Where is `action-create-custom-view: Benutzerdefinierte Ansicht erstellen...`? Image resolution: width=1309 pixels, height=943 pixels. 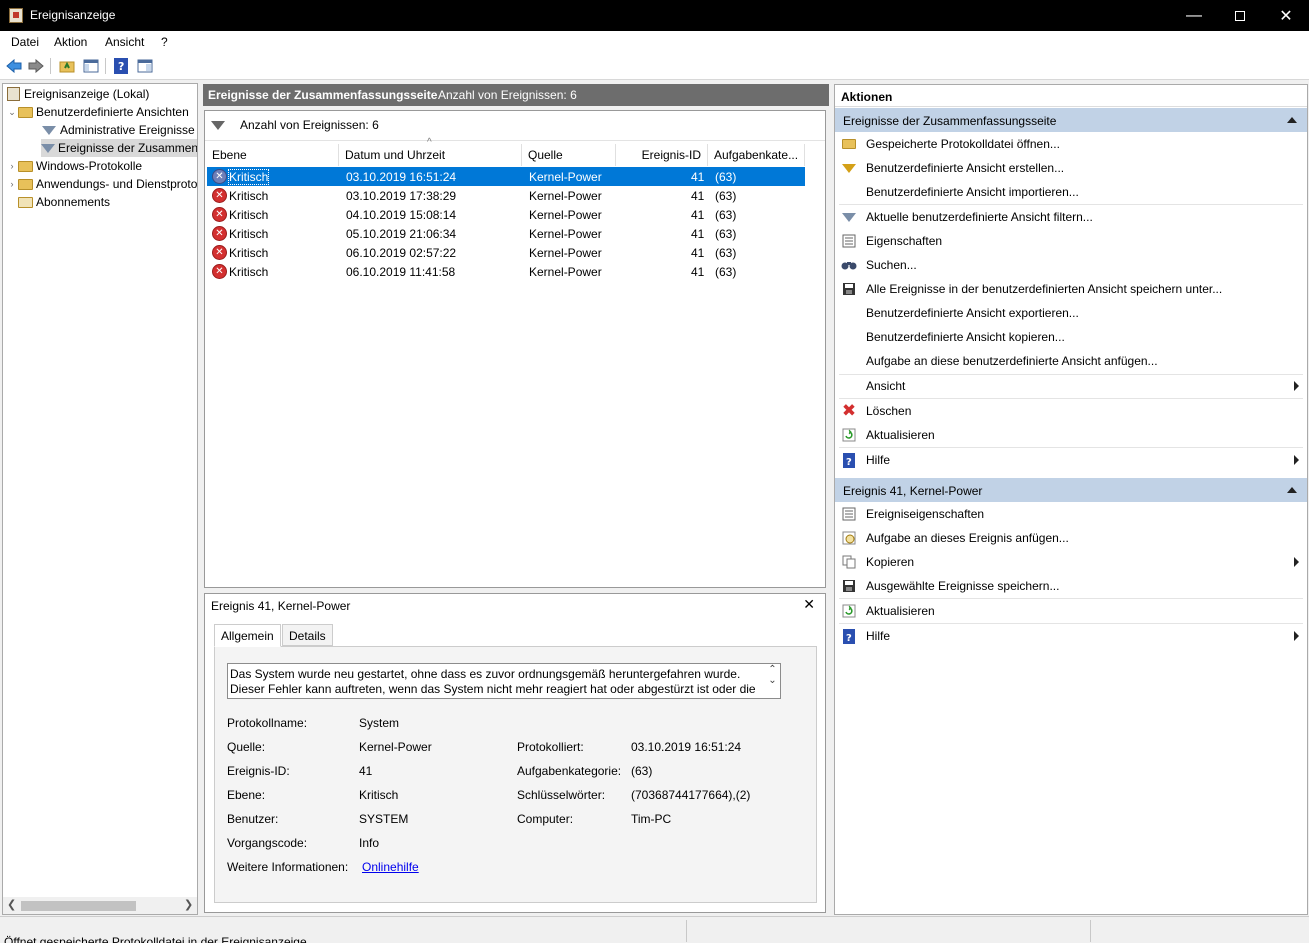
action-create-custom-view: Benutzerdefinierte Ansicht erstellen... is located at coordinates (1071, 168).